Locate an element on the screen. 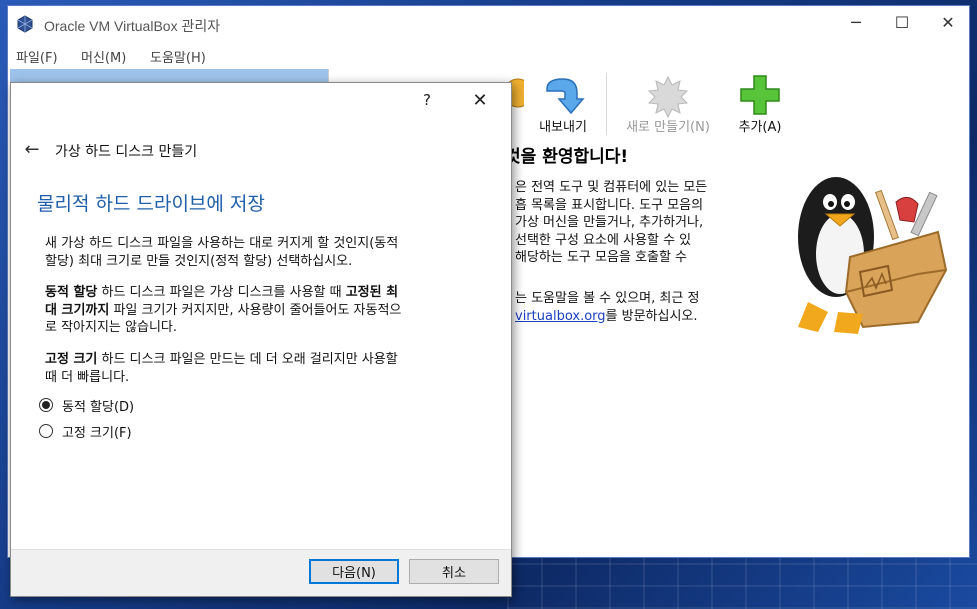  dynamic-text-mid: 하드 디스크 파일은 가상 디스크를 사용할 때 is located at coordinates (221, 292).